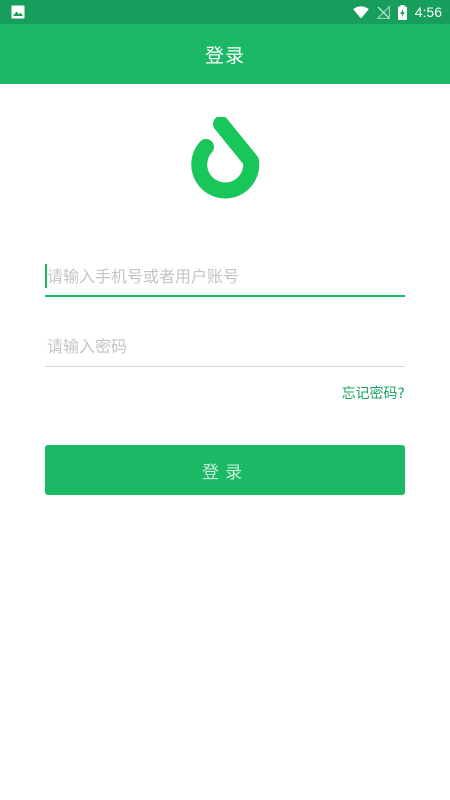 The width and height of the screenshot is (450, 800). What do you see at coordinates (225, 12) in the screenshot?
I see `status-bar: 4:56` at bounding box center [225, 12].